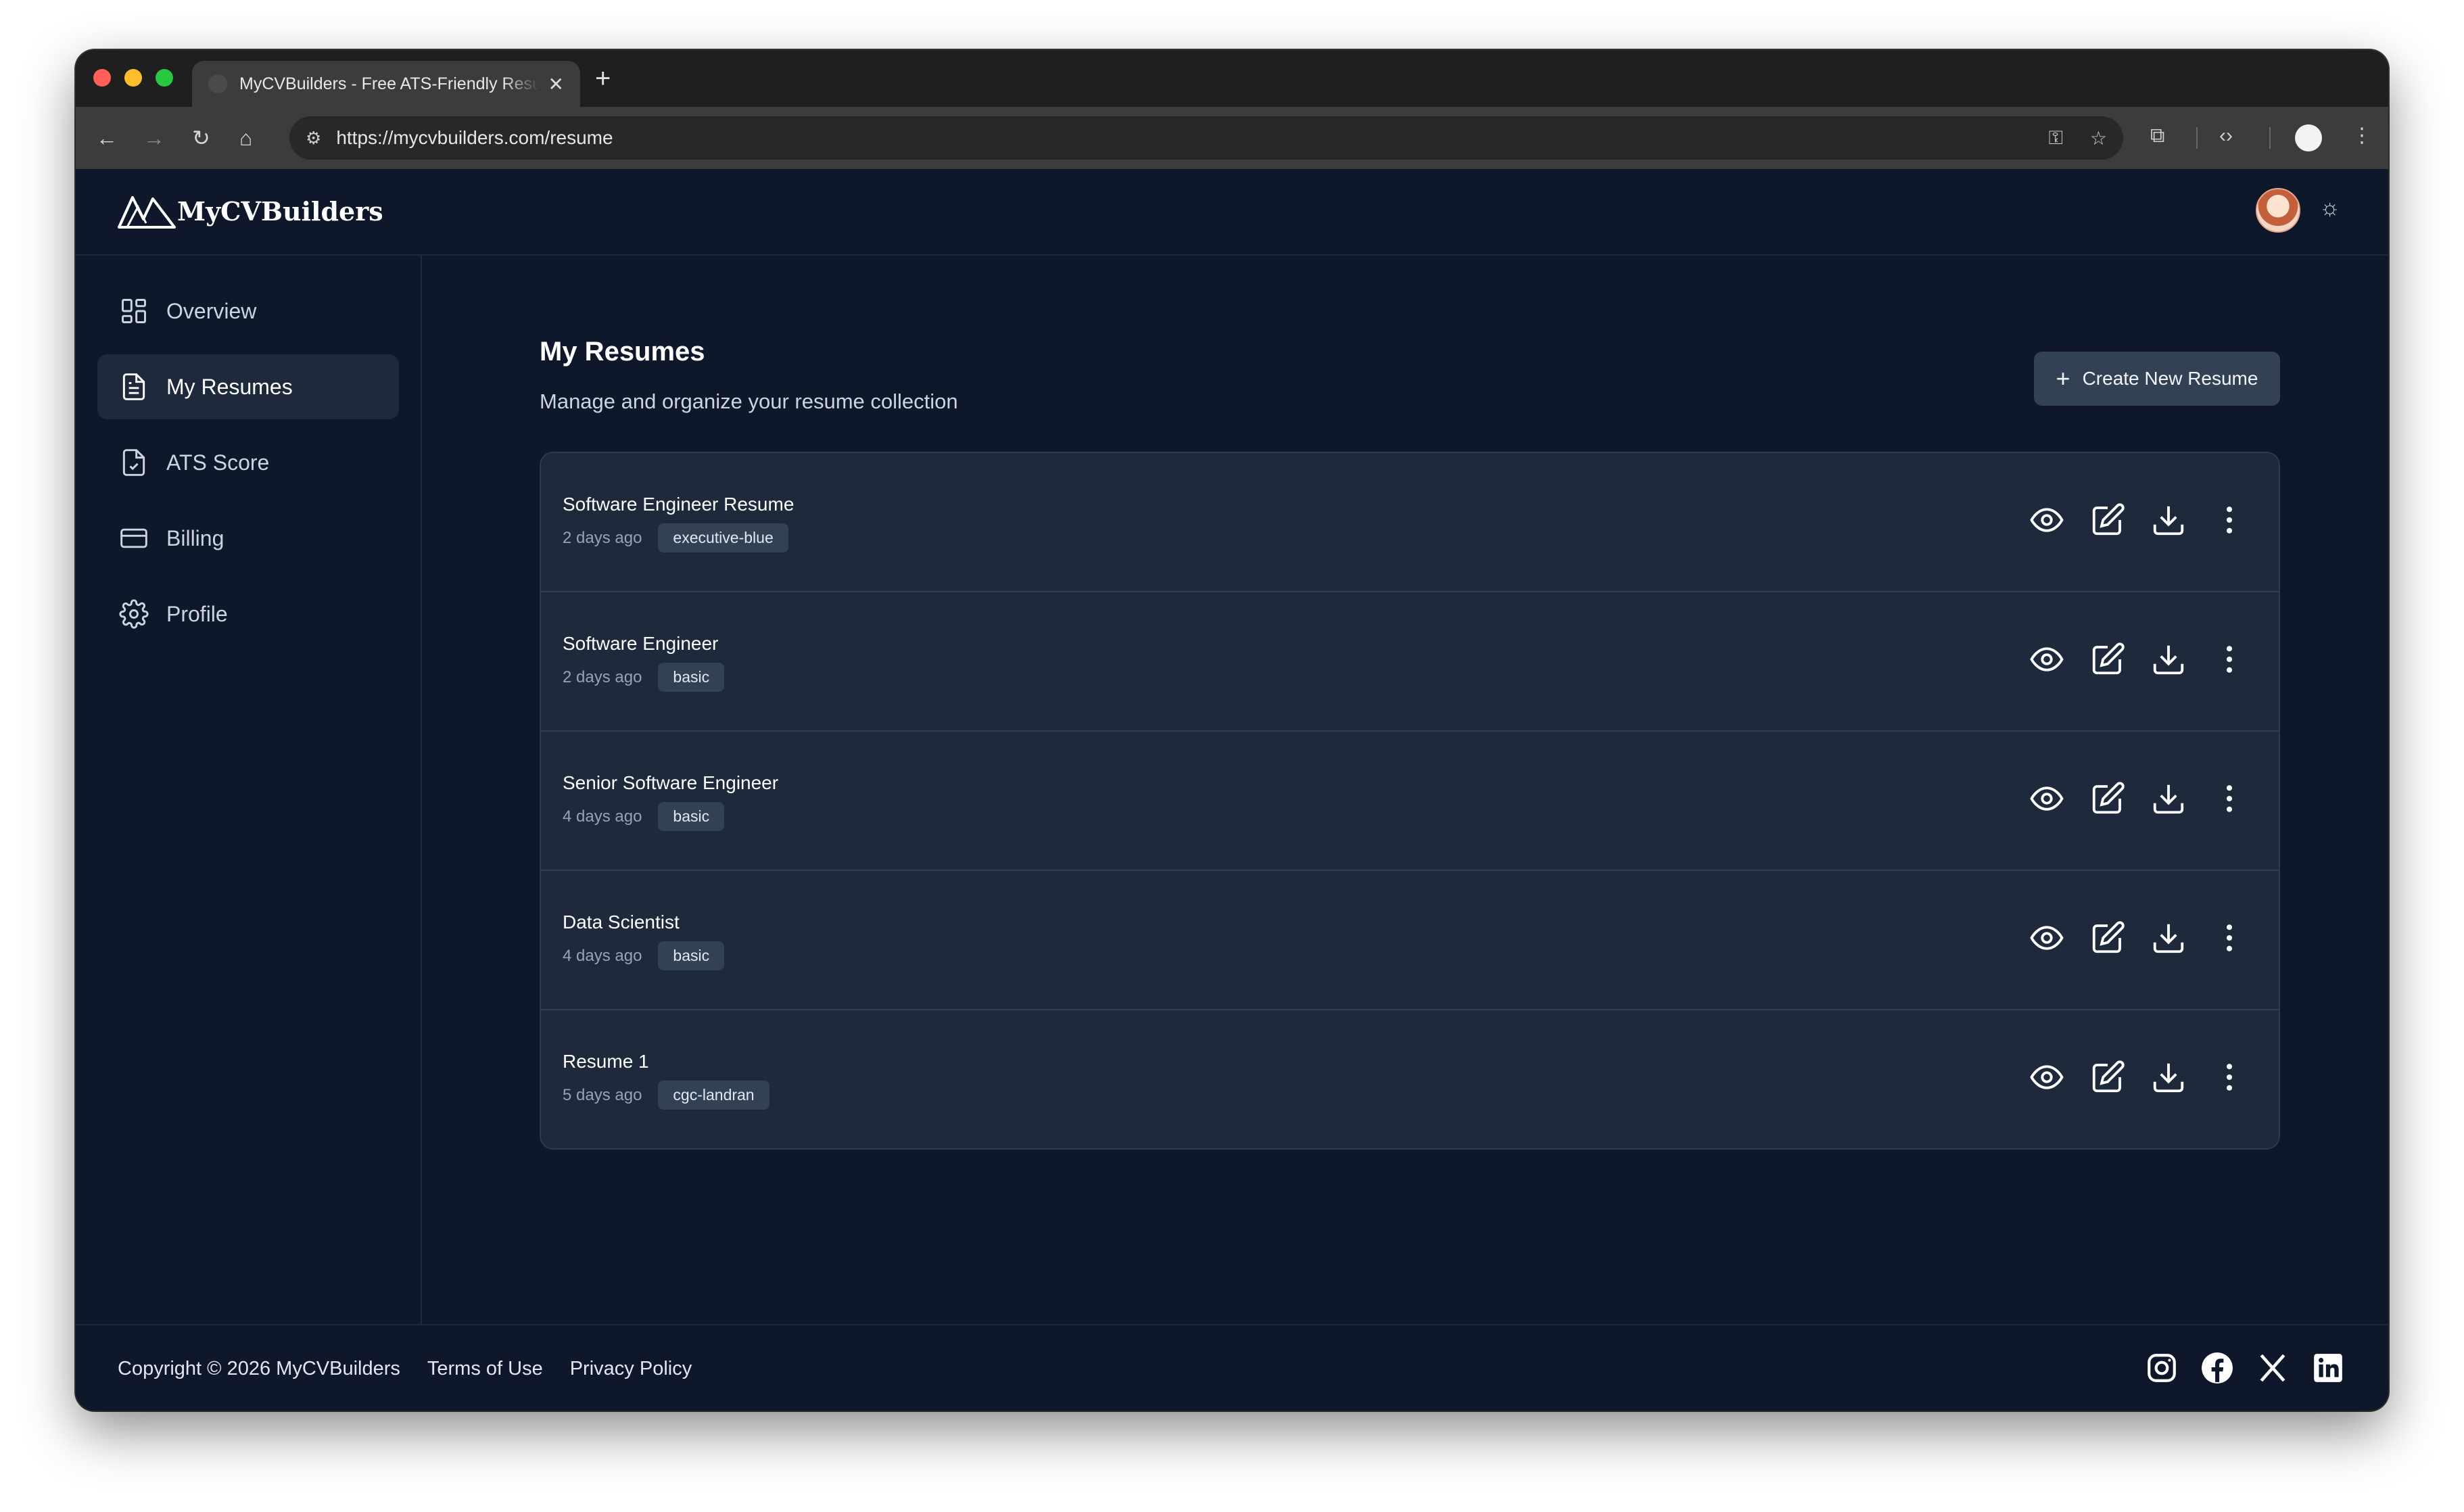 Image resolution: width=2464 pixels, height=1512 pixels. Describe the element at coordinates (134, 614) in the screenshot. I see `gear-icon` at that location.